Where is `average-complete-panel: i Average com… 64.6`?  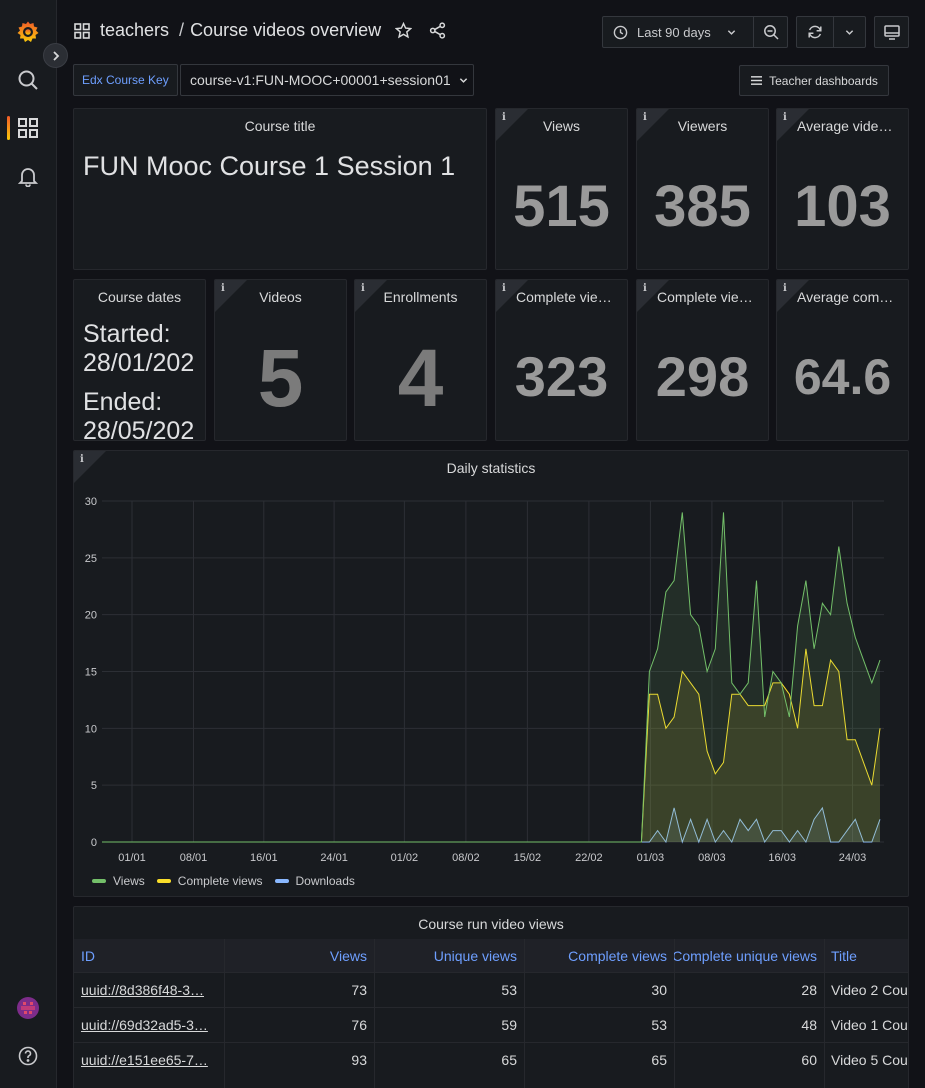
average-complete-panel: i Average com… 64.6 is located at coordinates (842, 360).